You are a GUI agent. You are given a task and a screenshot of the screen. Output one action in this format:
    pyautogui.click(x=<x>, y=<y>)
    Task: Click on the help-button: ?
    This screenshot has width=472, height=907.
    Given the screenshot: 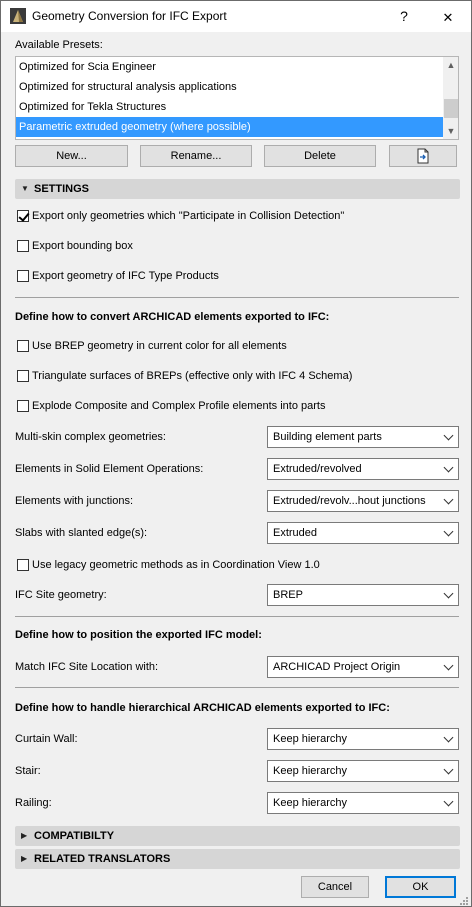 What is the action you would take?
    pyautogui.click(x=404, y=16)
    